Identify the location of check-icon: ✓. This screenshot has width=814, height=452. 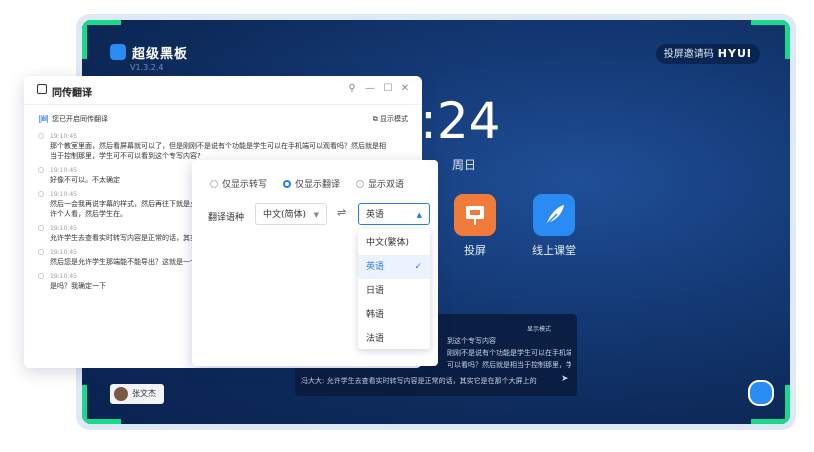
(418, 267).